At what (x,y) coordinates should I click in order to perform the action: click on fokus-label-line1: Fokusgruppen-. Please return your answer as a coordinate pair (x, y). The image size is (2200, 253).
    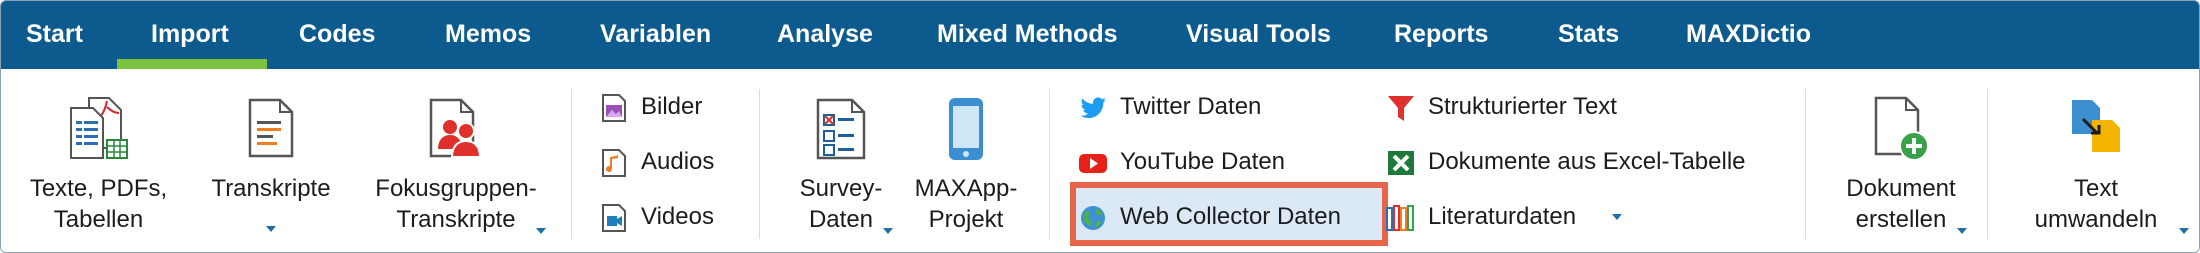
    Looking at the image, I should click on (456, 188).